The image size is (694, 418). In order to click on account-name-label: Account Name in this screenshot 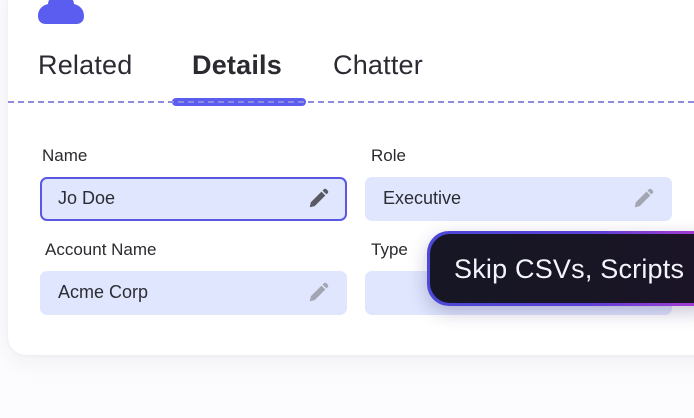, I will do `click(101, 249)`.